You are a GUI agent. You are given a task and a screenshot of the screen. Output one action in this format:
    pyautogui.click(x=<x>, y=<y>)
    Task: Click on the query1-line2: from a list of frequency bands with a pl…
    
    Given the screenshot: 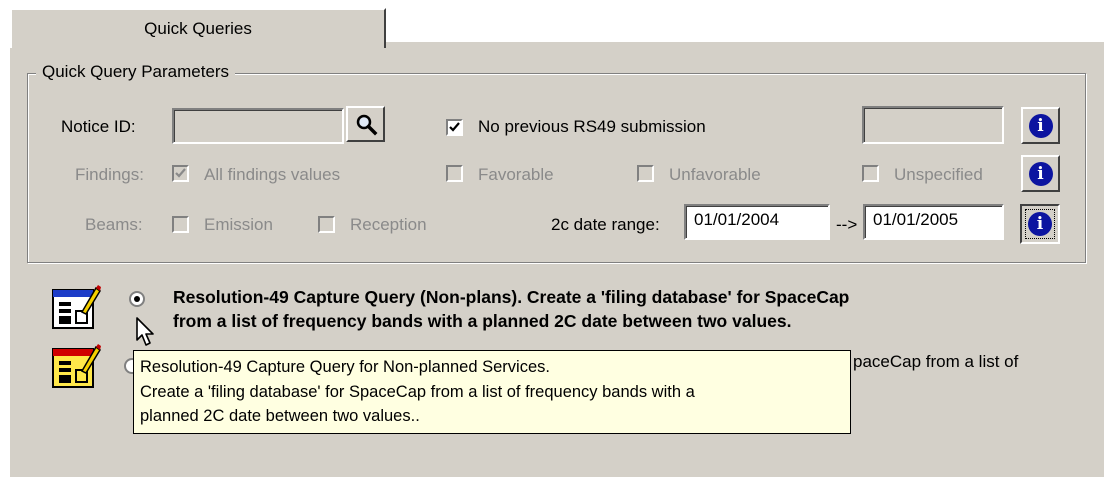 What is the action you would take?
    pyautogui.click(x=482, y=321)
    